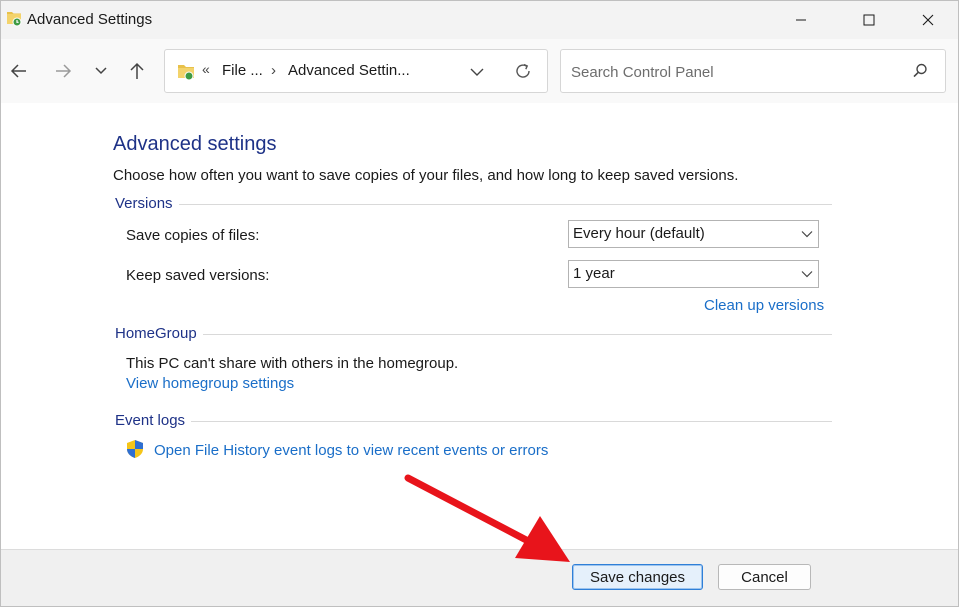  I want to click on back-arrow-icon, so click(18, 71).